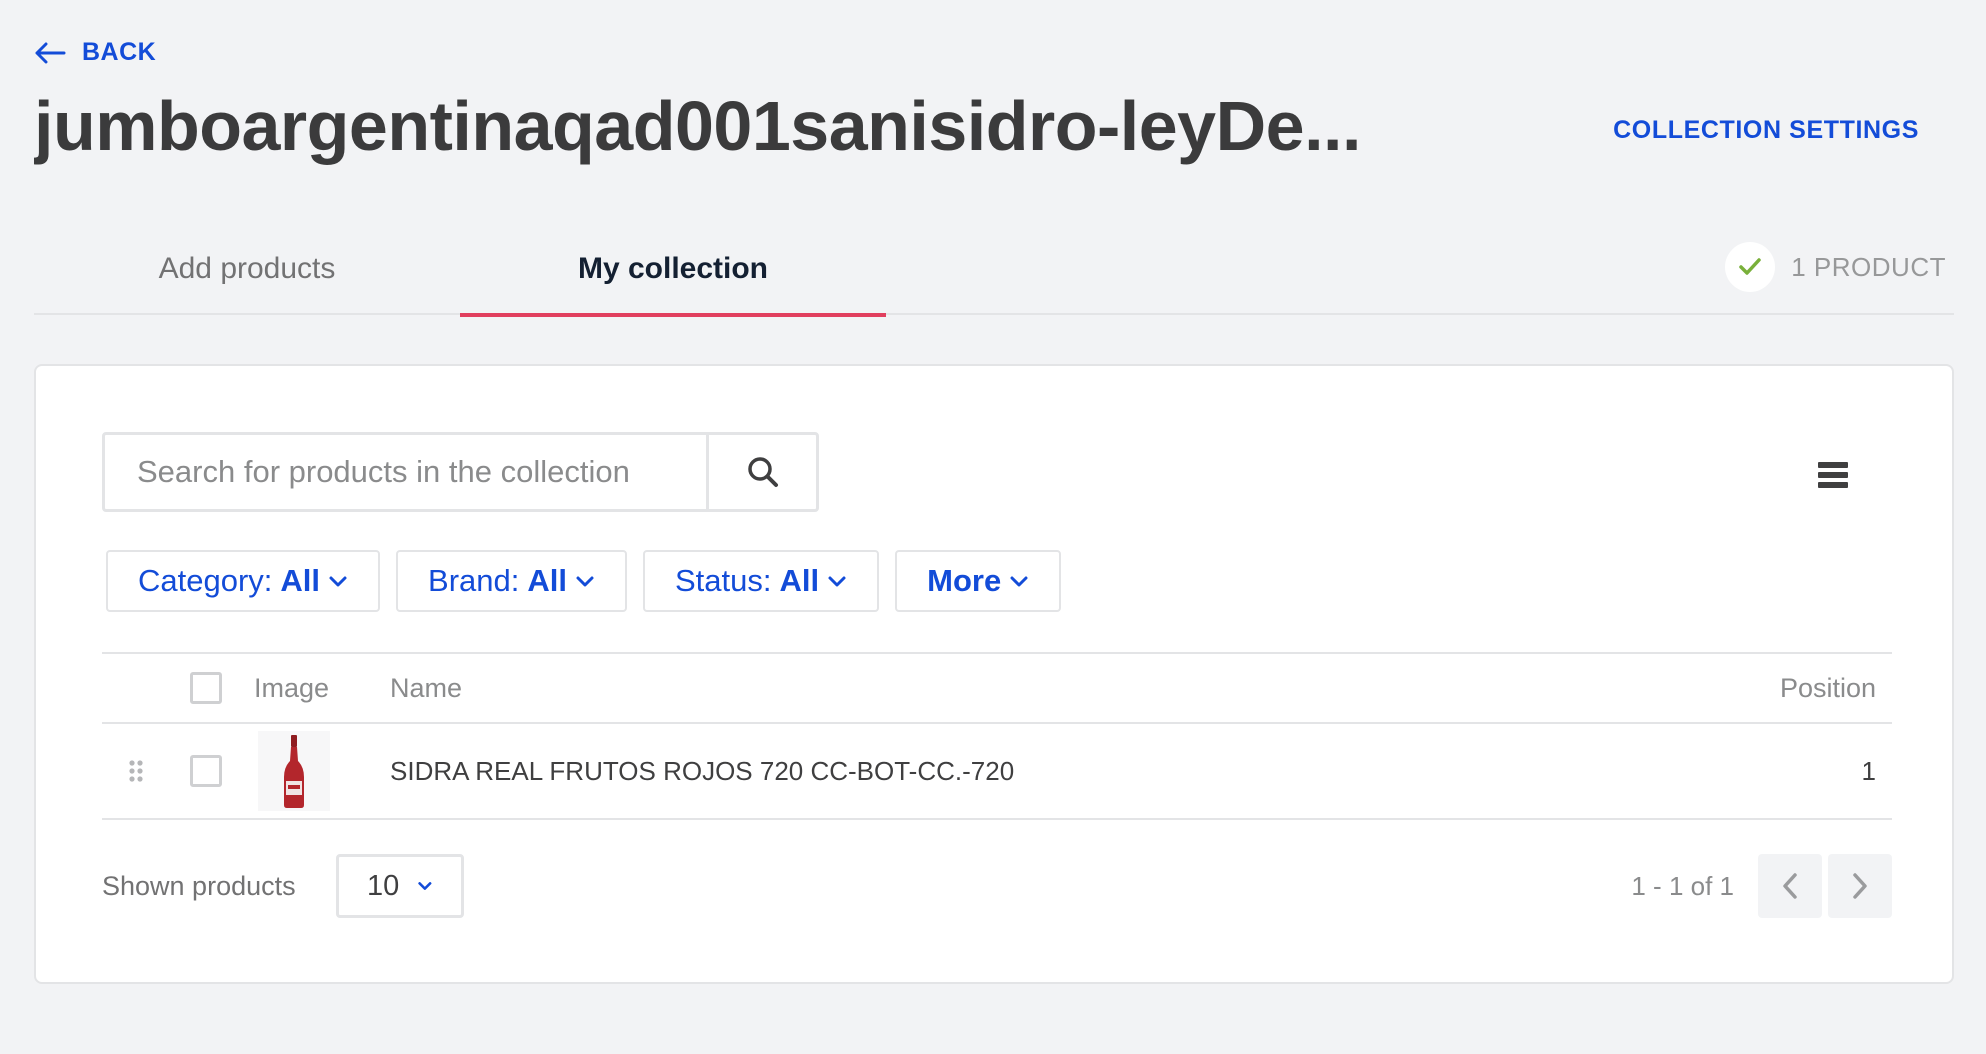  I want to click on chevron-left-icon, so click(1790, 886).